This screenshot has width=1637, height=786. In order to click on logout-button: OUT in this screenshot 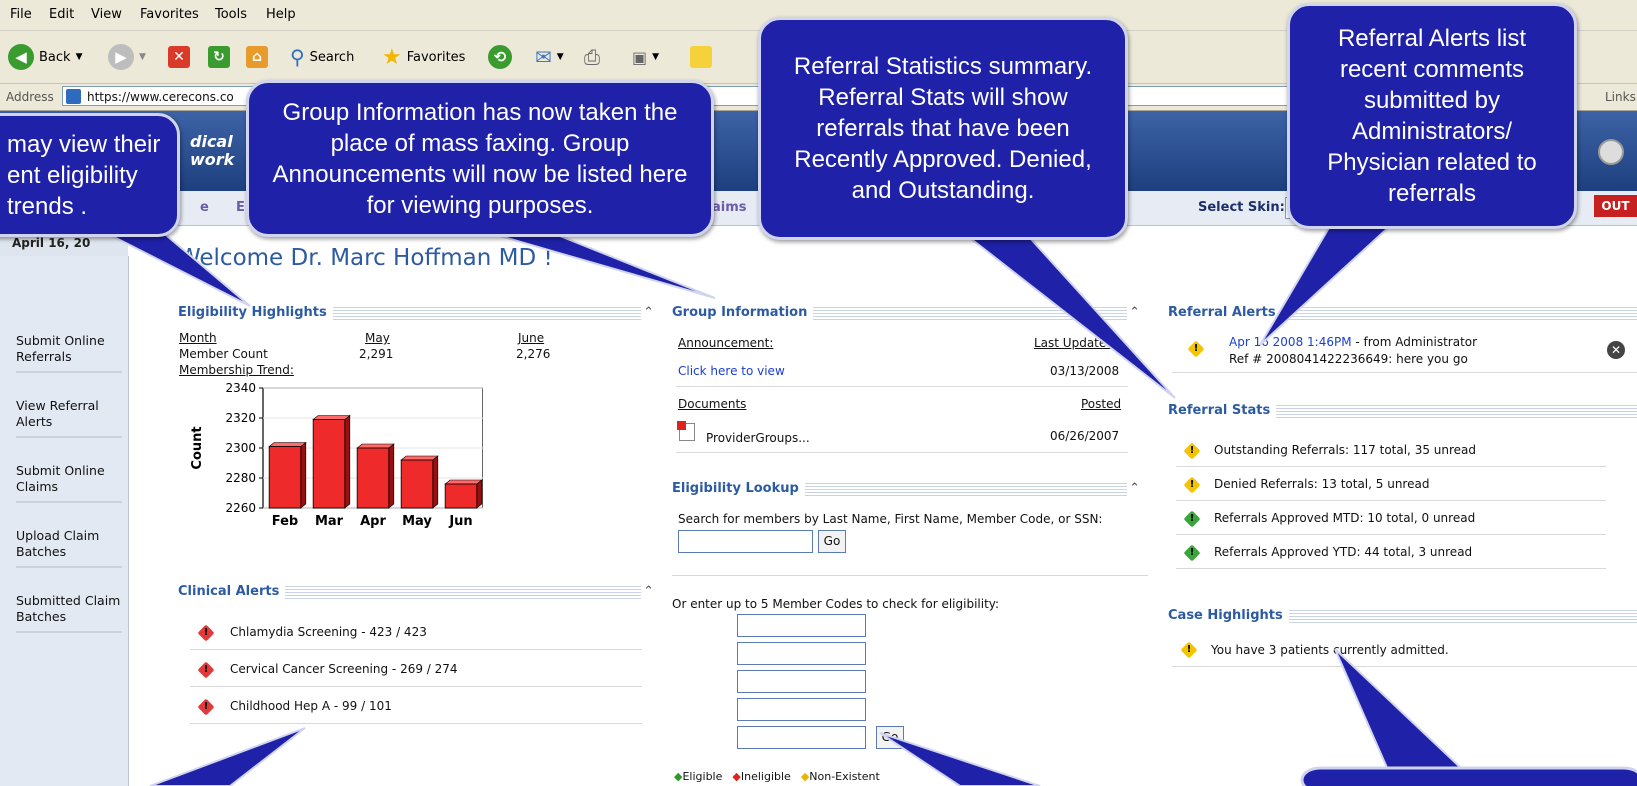, I will do `click(1615, 206)`.